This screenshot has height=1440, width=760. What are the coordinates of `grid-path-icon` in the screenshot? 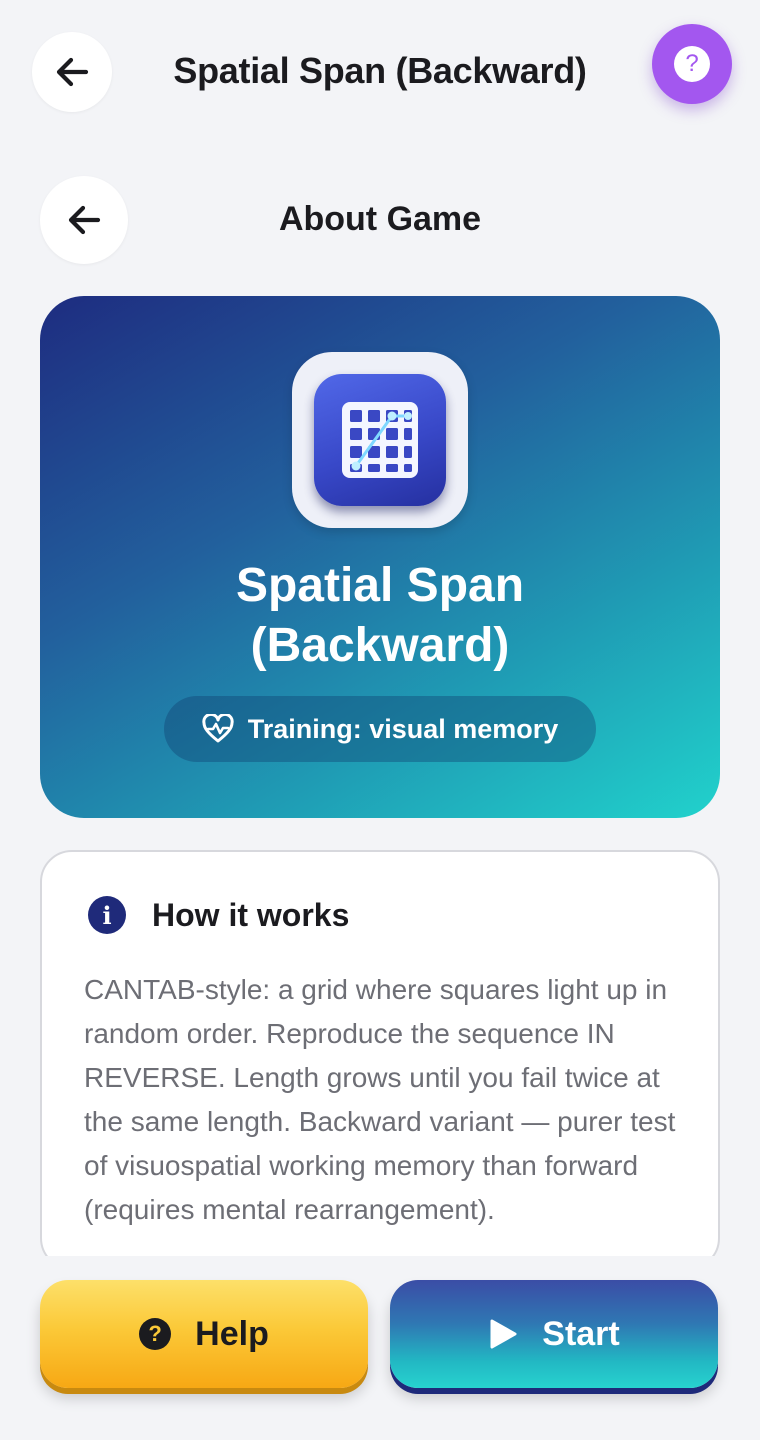 It's located at (380, 440).